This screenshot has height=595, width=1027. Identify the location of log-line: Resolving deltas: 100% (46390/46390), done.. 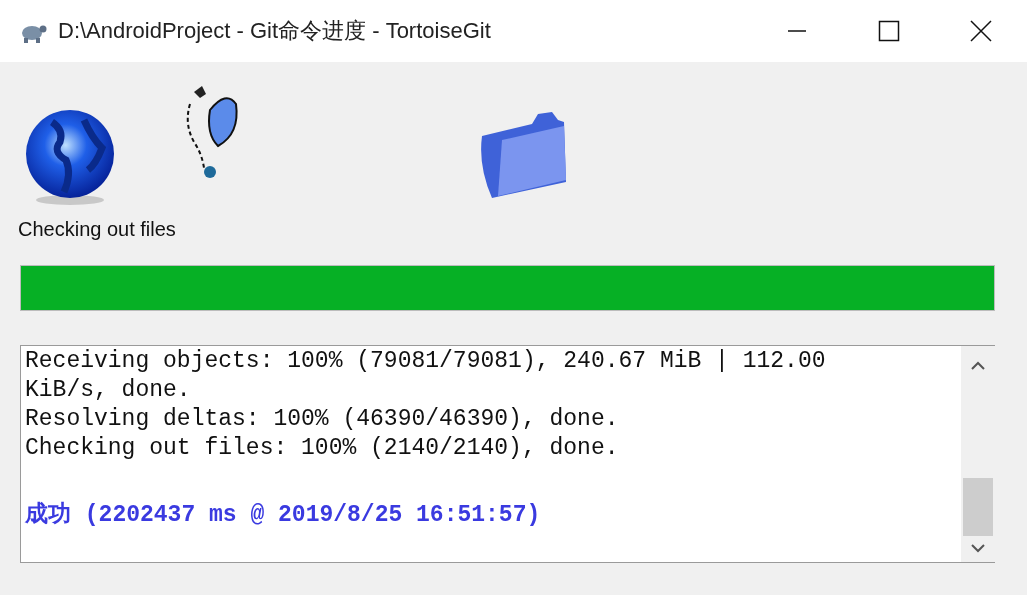
(322, 419).